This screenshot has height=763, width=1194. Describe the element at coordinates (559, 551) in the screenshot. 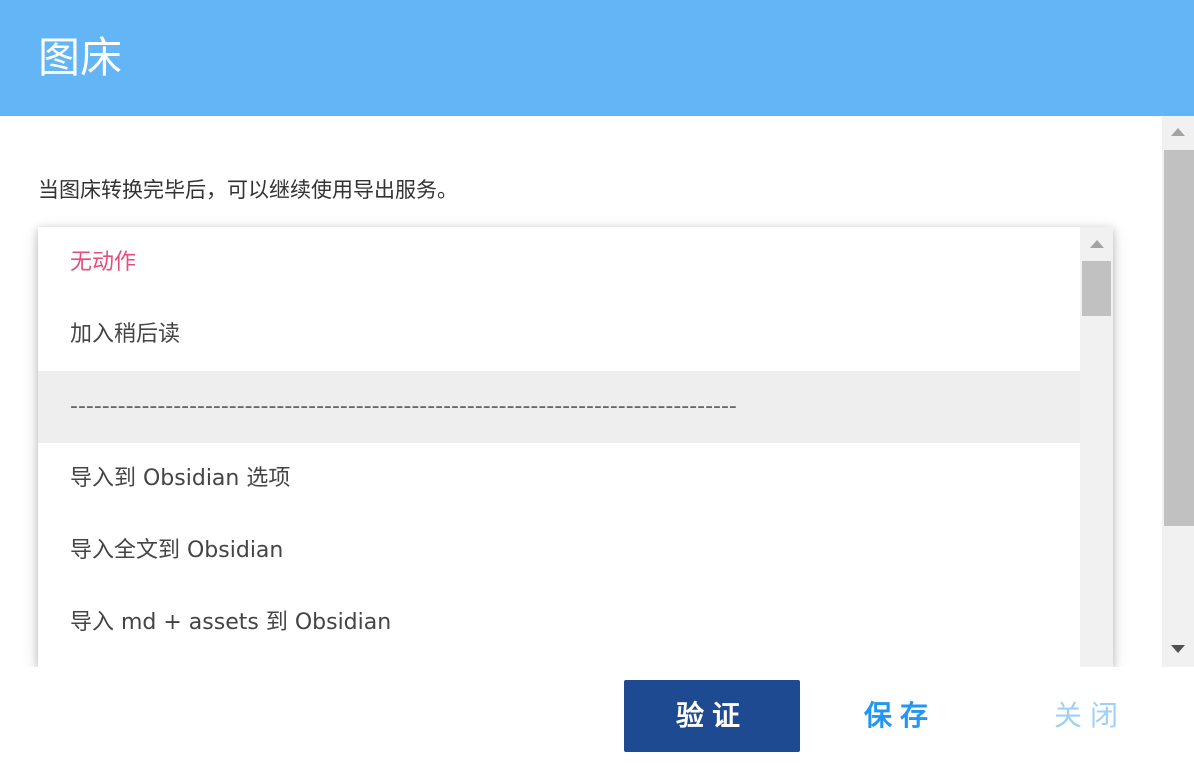

I see `dropdown-option-obsidian-fulltext: 导入全文到 Obsidian` at that location.